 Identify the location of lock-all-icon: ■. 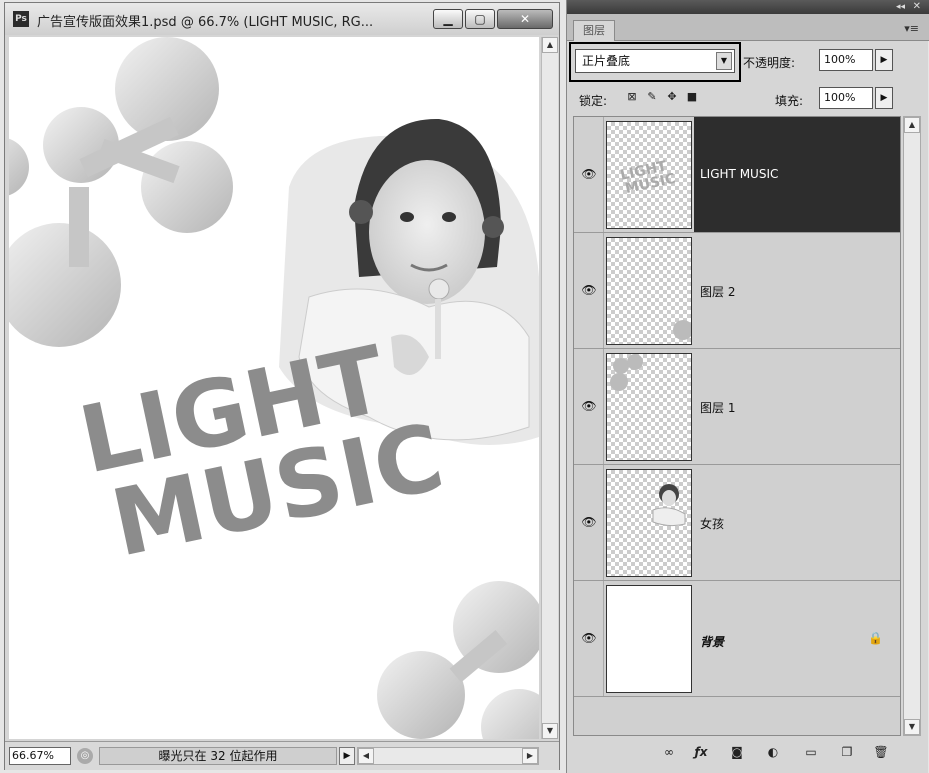
(692, 97).